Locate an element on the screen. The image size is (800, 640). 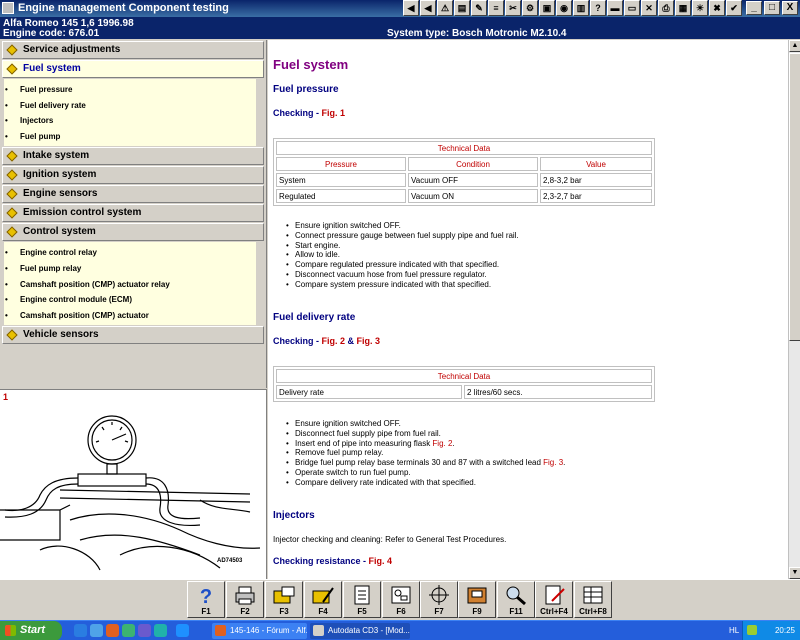
book-icon: ▥ is located at coordinates (581, 8).